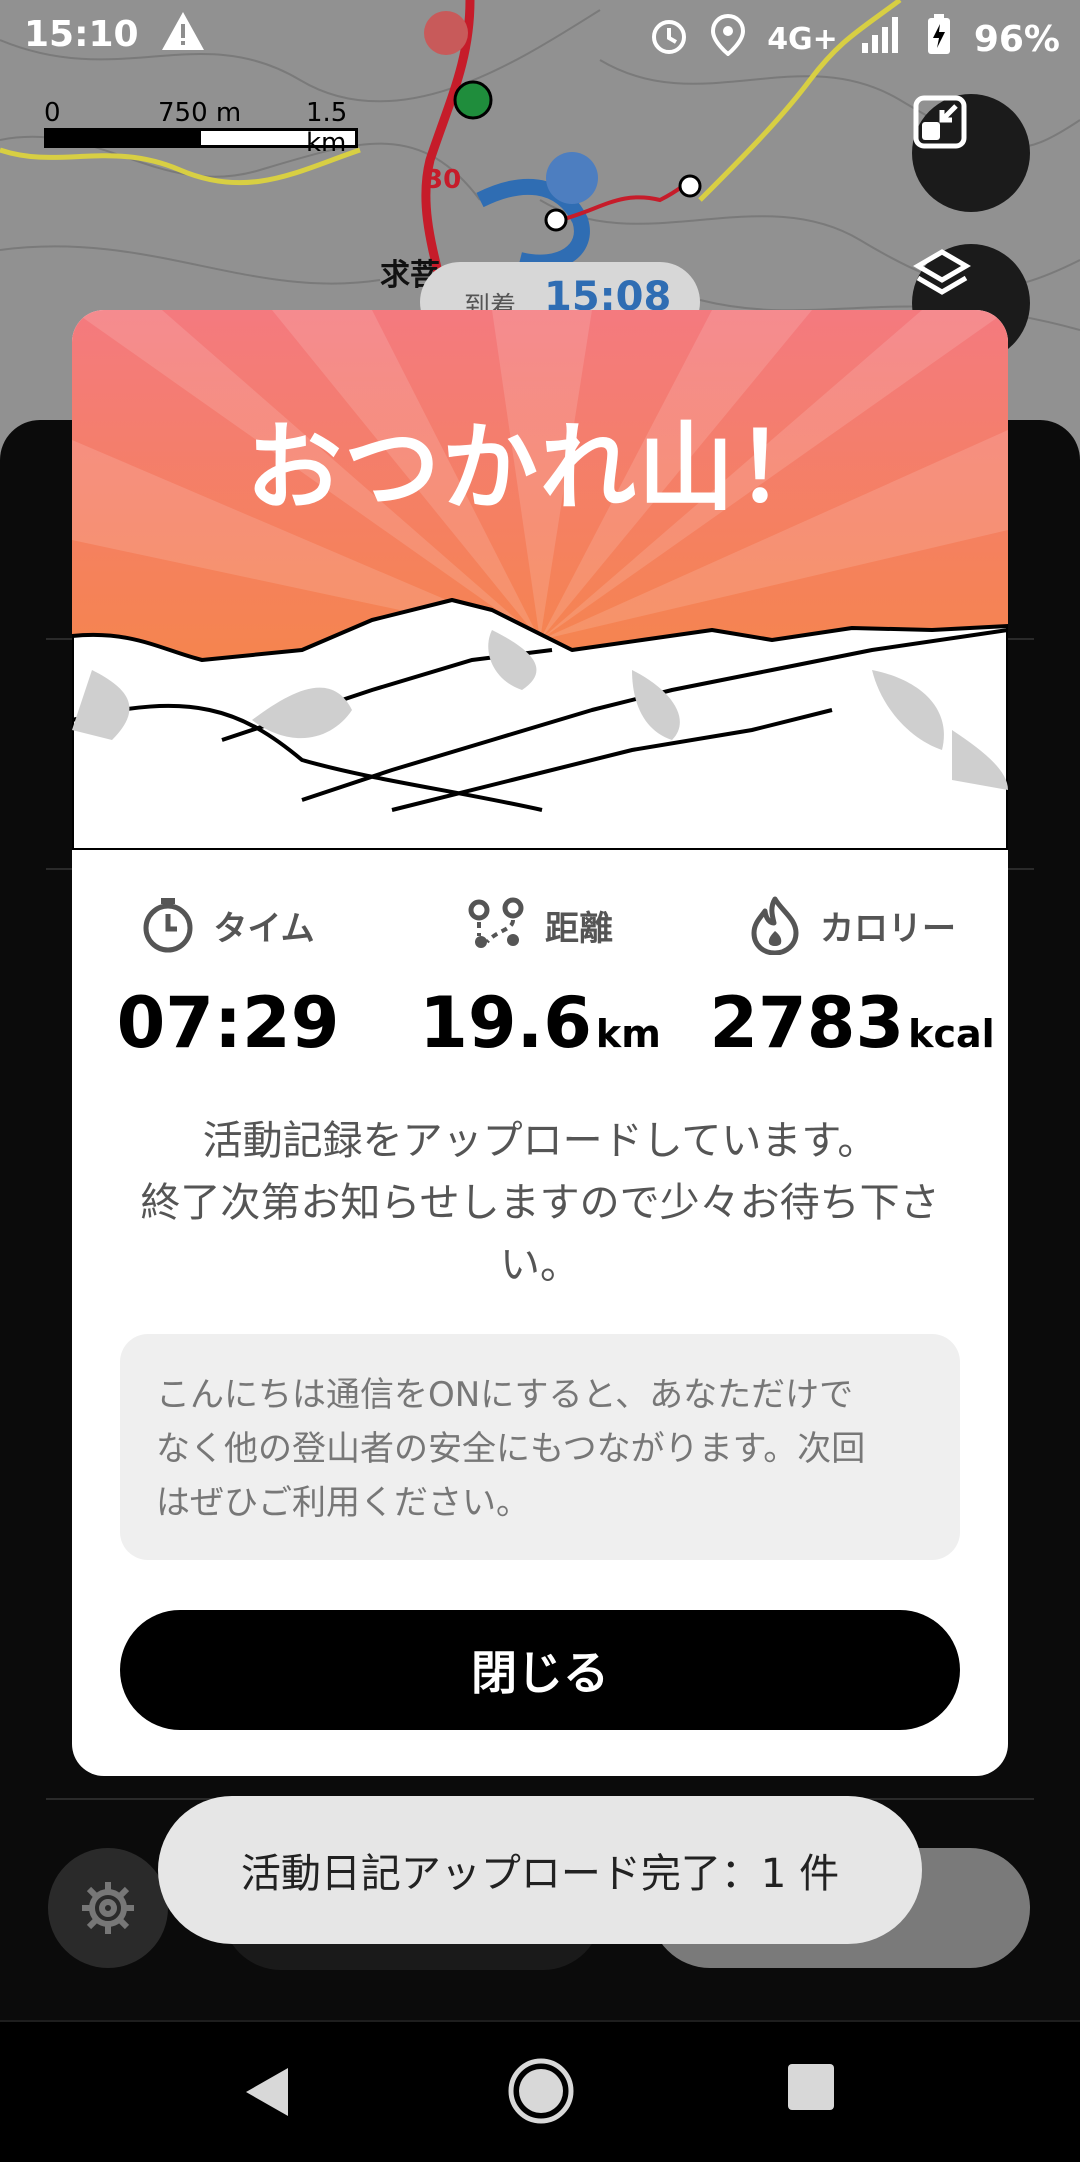 The image size is (1080, 2162). I want to click on stat-distance-label: 距離, so click(579, 928).